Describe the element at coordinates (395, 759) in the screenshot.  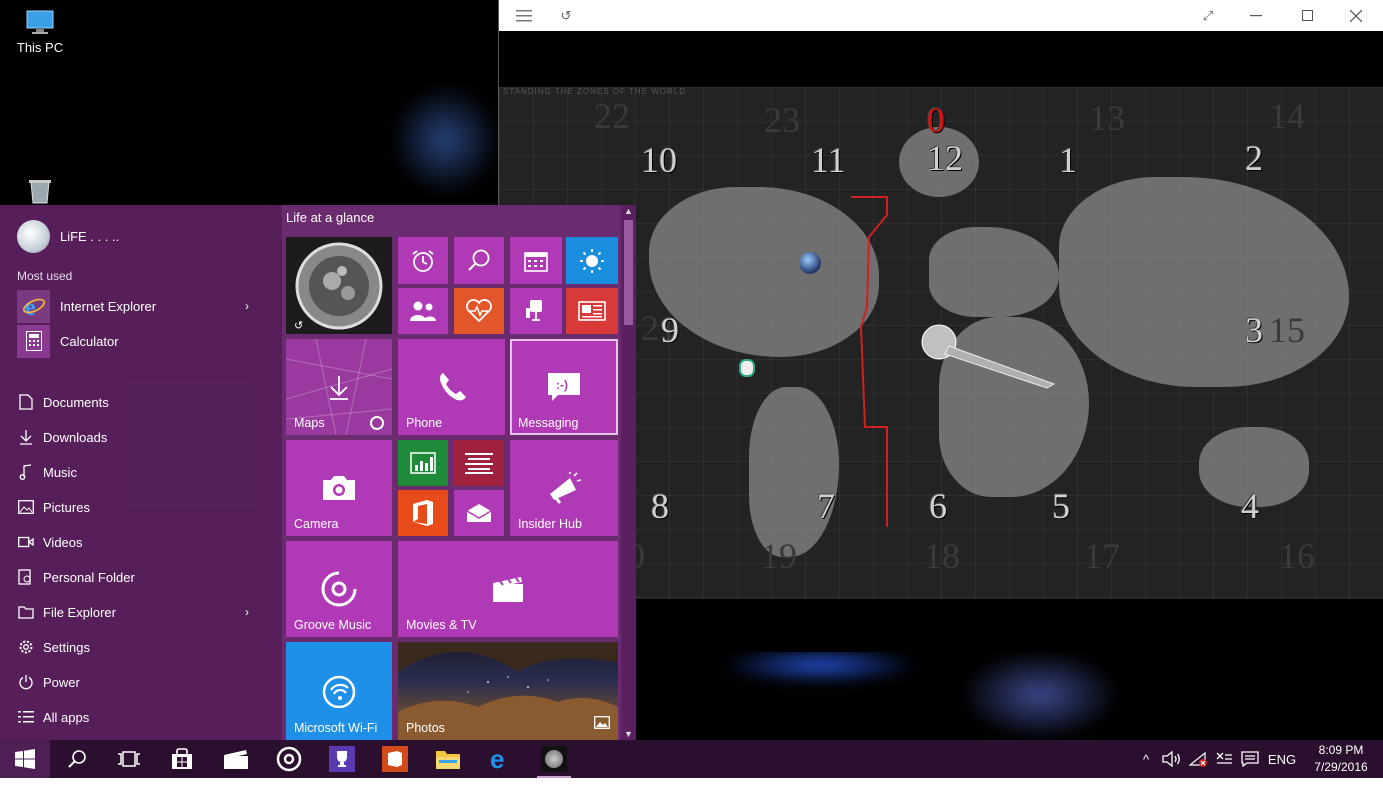
I see `taskbar-office-app` at that location.